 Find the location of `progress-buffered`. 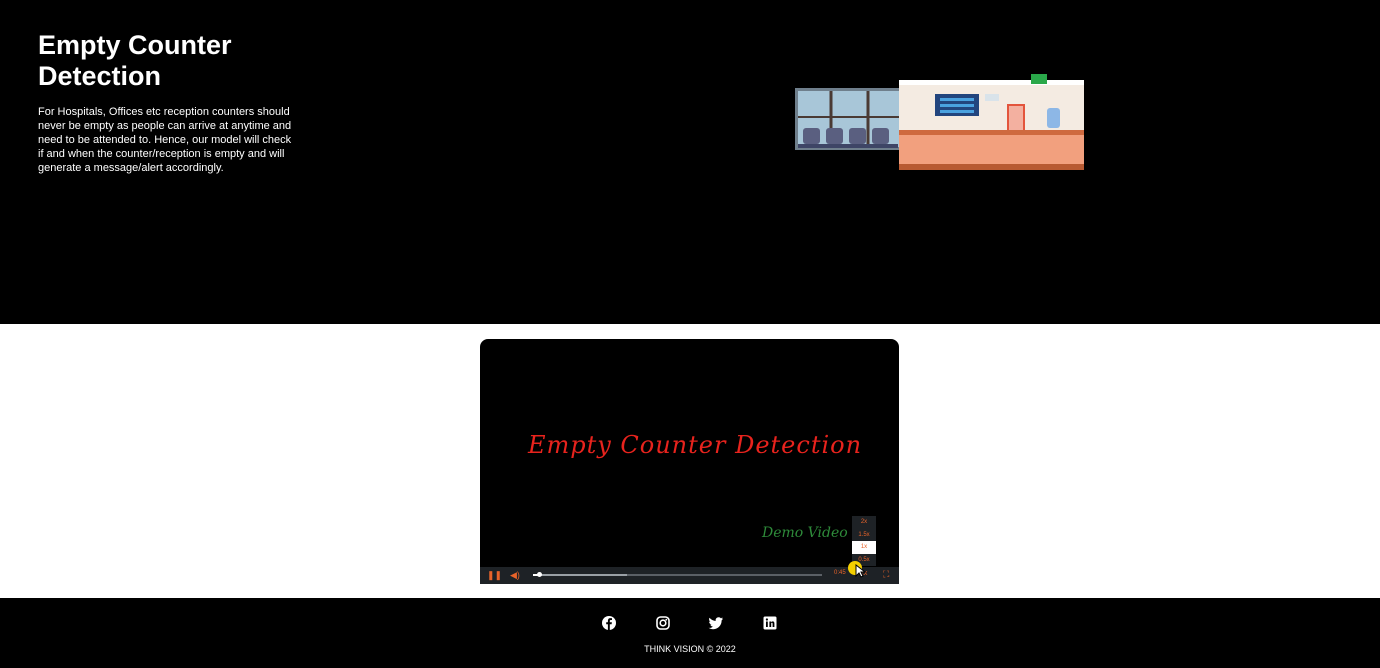

progress-buffered is located at coordinates (580, 575).